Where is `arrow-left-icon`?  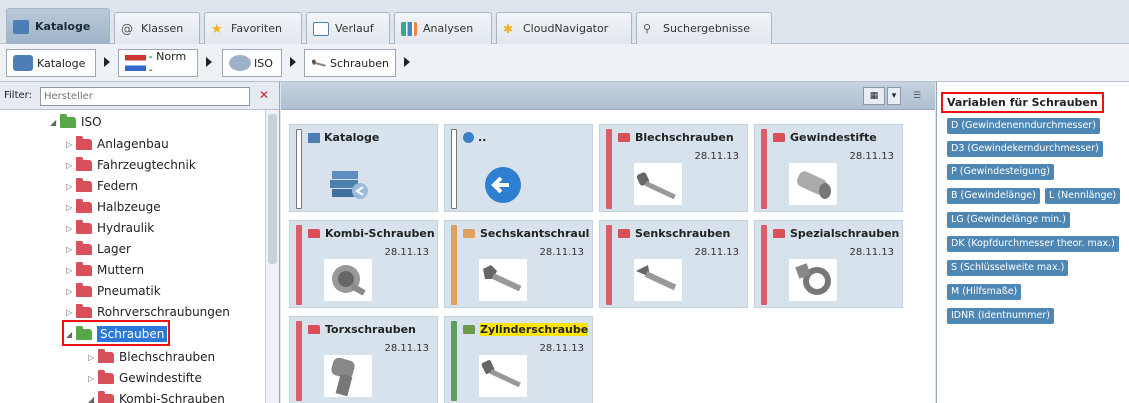
arrow-left-icon is located at coordinates (503, 185).